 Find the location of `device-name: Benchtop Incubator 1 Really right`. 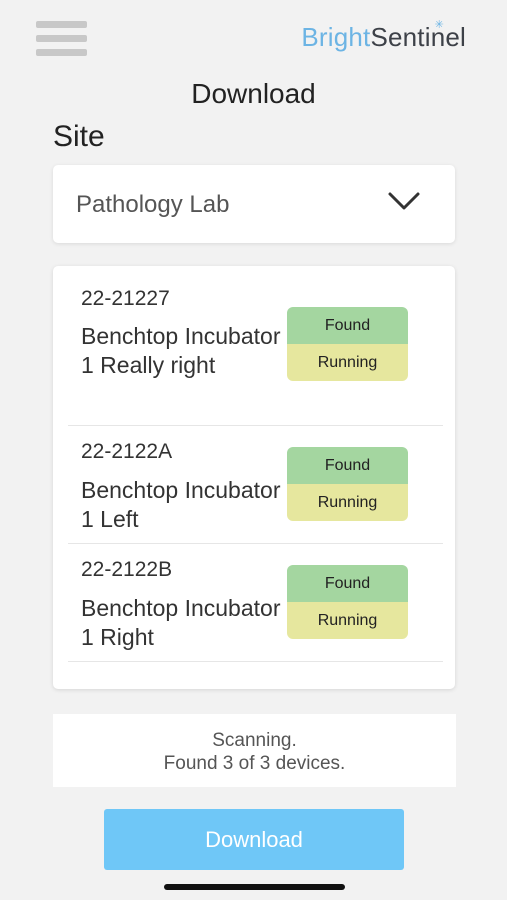

device-name: Benchtop Incubator 1 Really right is located at coordinates (181, 350).